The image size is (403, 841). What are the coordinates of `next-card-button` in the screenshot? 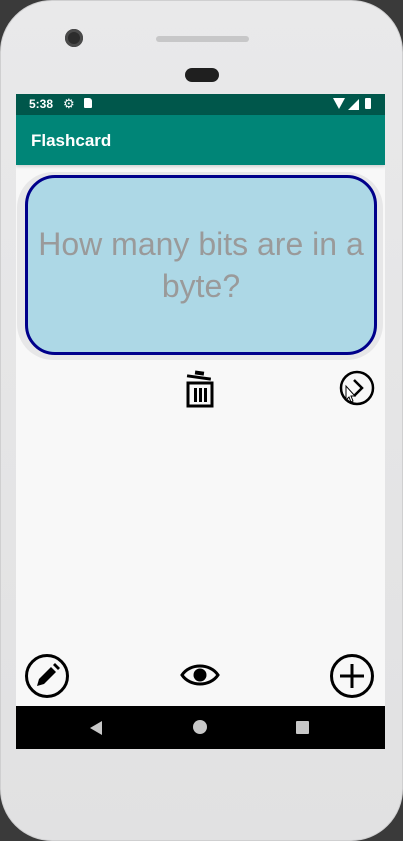 It's located at (357, 388).